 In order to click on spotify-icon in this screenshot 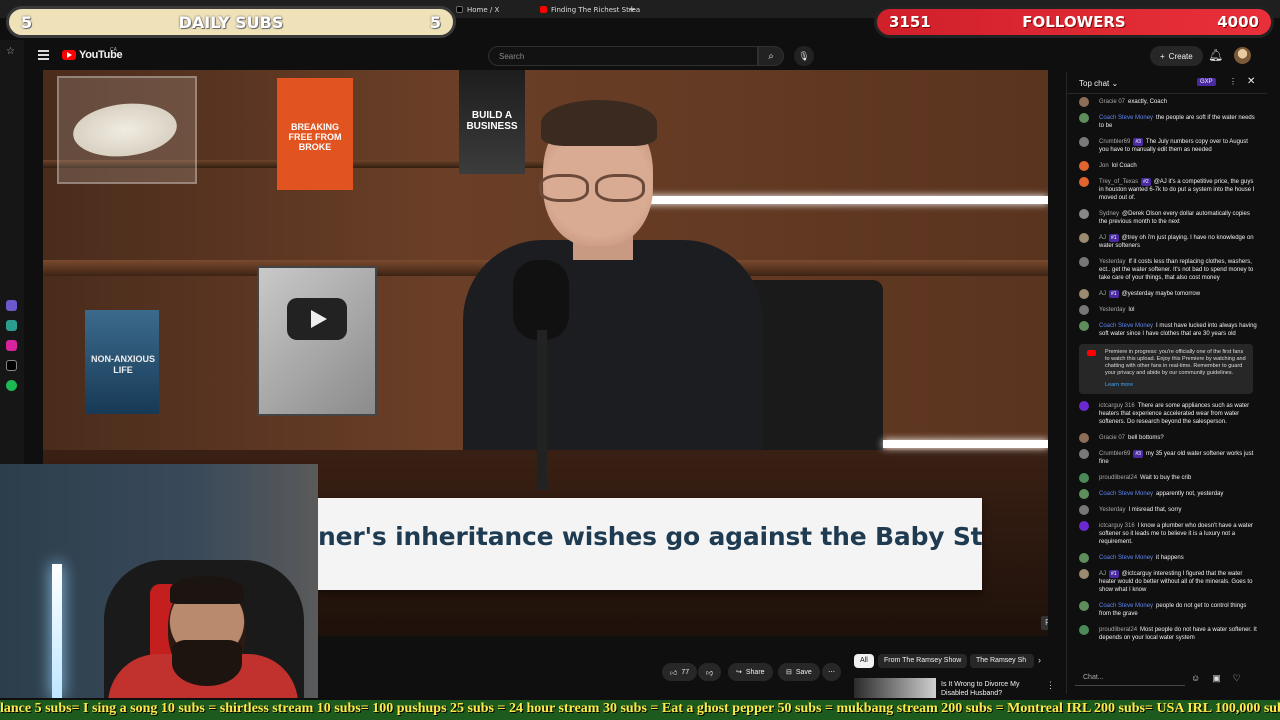, I will do `click(11, 385)`.